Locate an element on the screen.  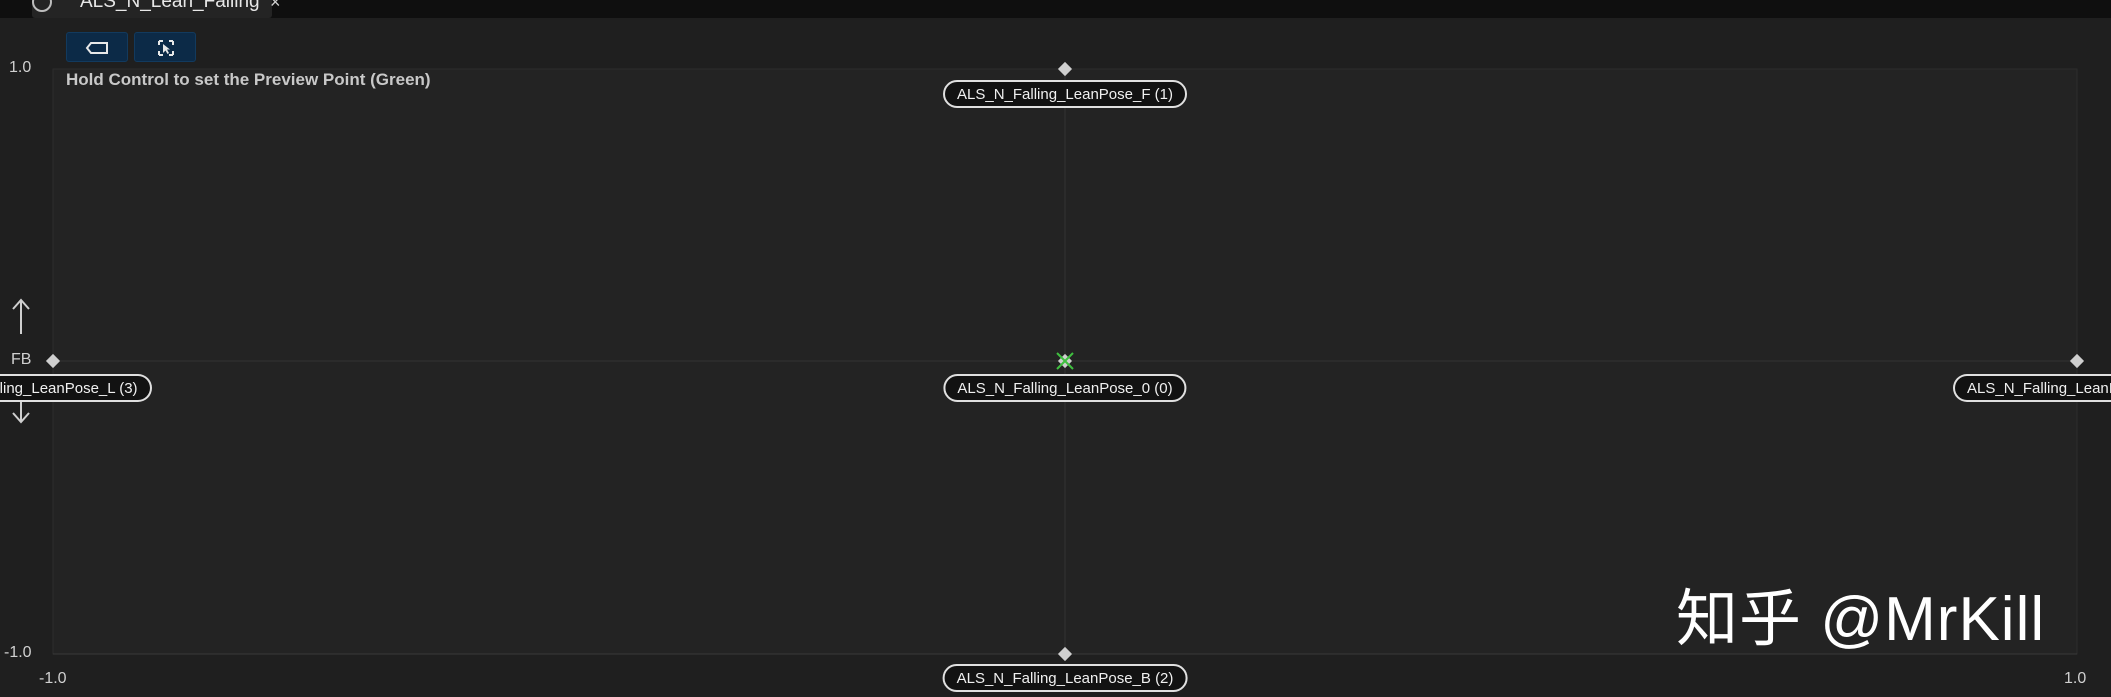
toolbar-button-tag is located at coordinates (97, 47).